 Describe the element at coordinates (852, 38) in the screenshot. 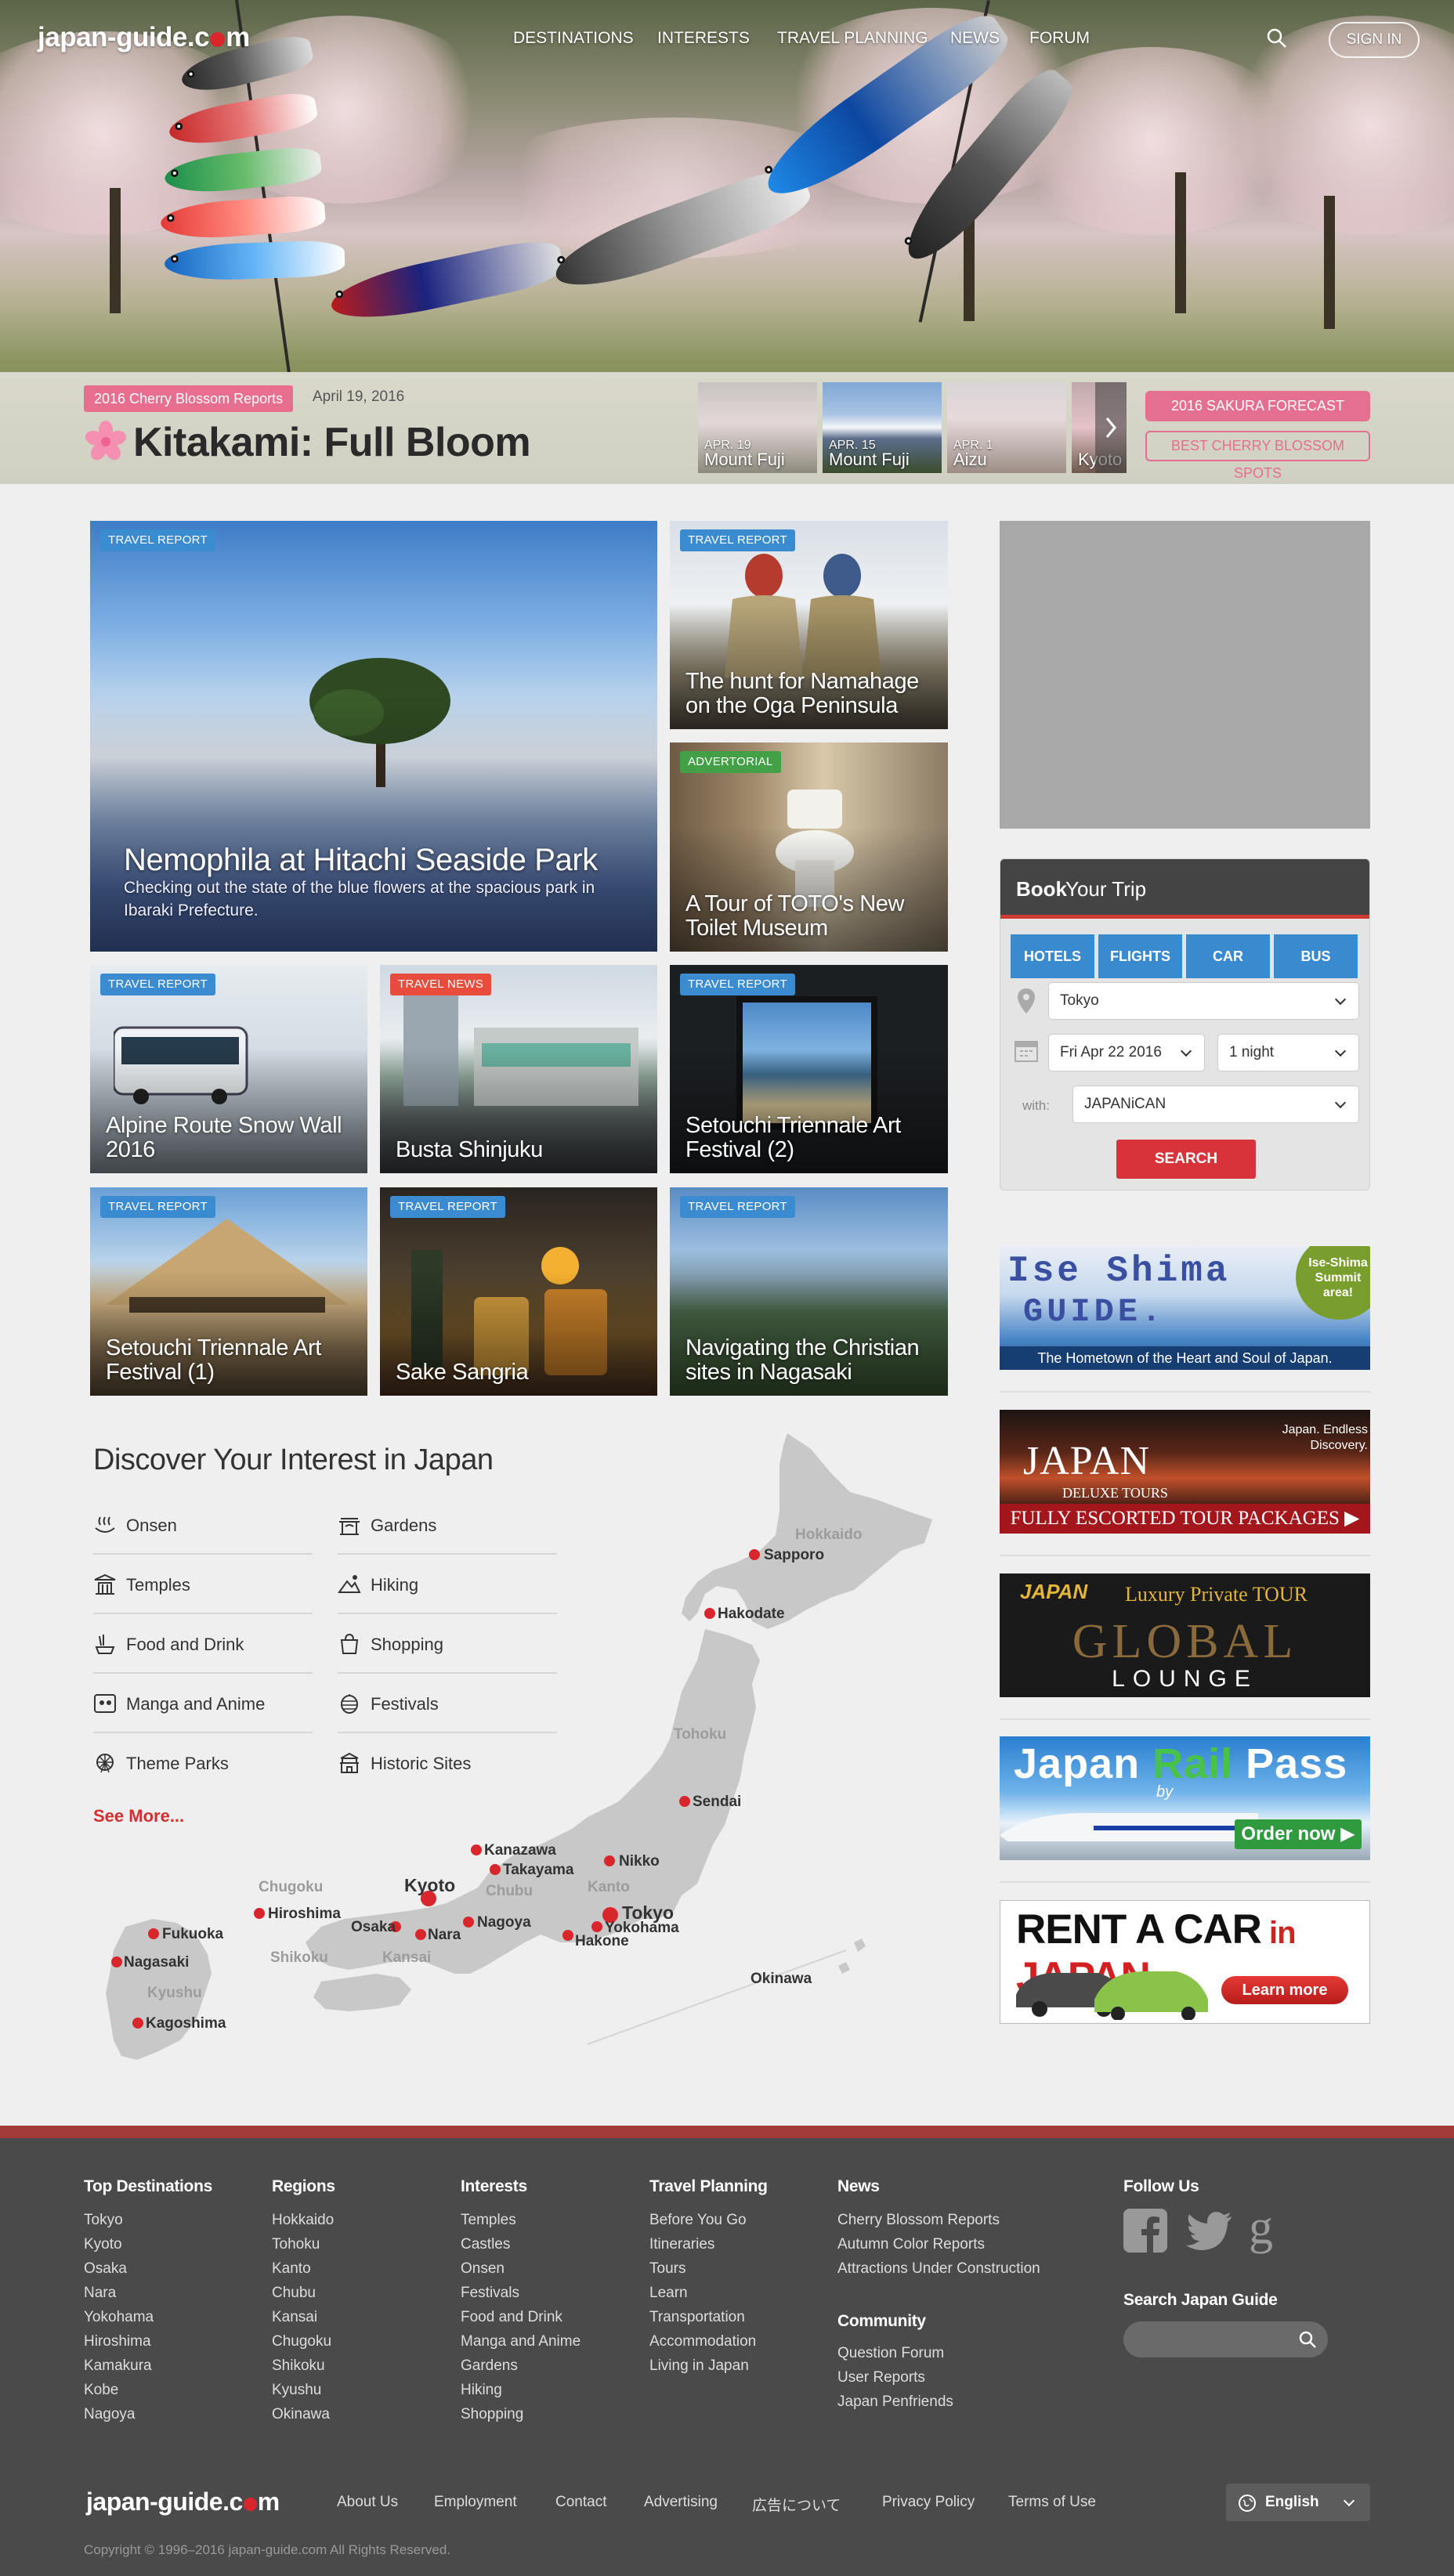

I see `nav-travel-planning: TRAVEL PLANNING` at that location.